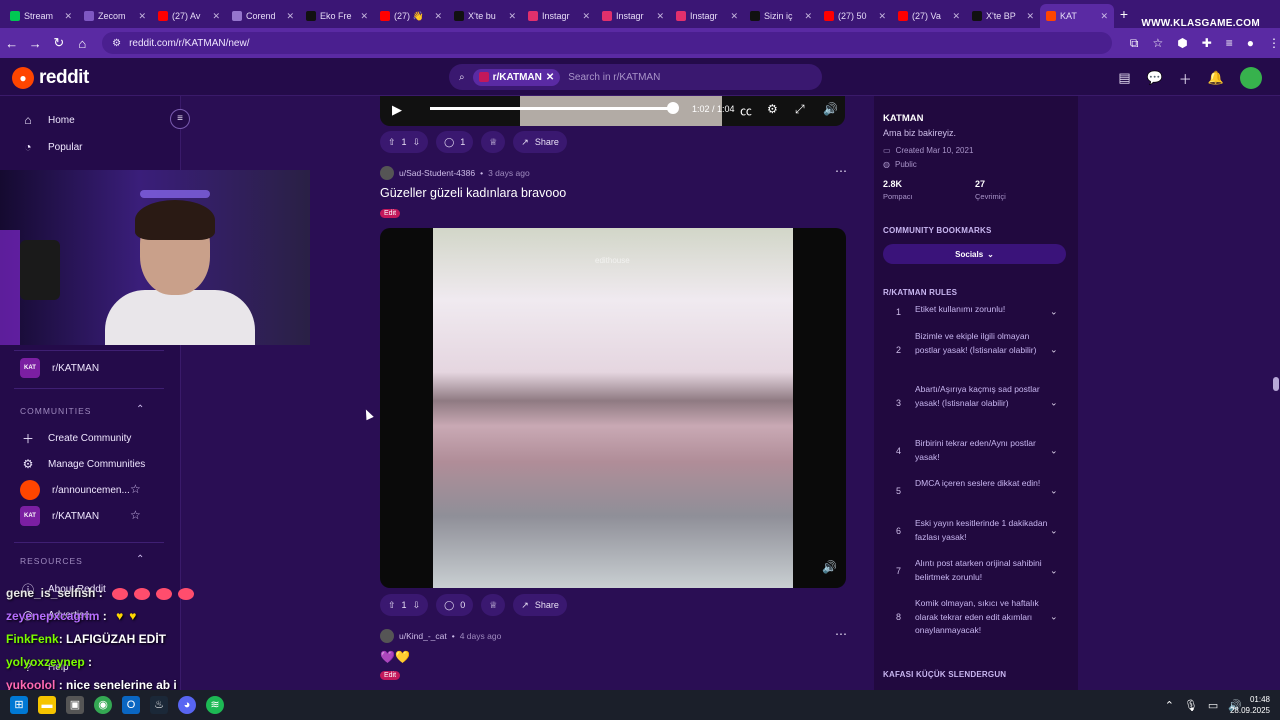 This screenshot has width=1280, height=720. I want to click on play-icon: ▶, so click(397, 110).